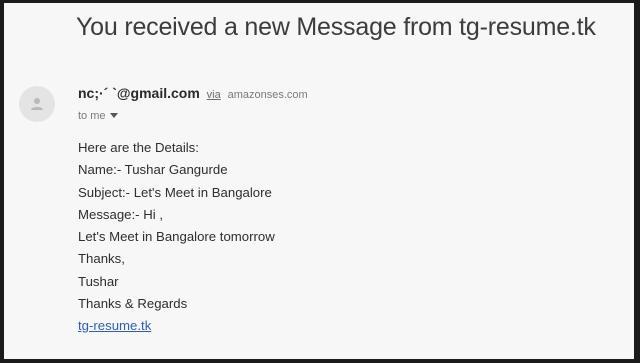 This screenshot has width=640, height=363. Describe the element at coordinates (101, 259) in the screenshot. I see `body-line: Thanks,` at that location.